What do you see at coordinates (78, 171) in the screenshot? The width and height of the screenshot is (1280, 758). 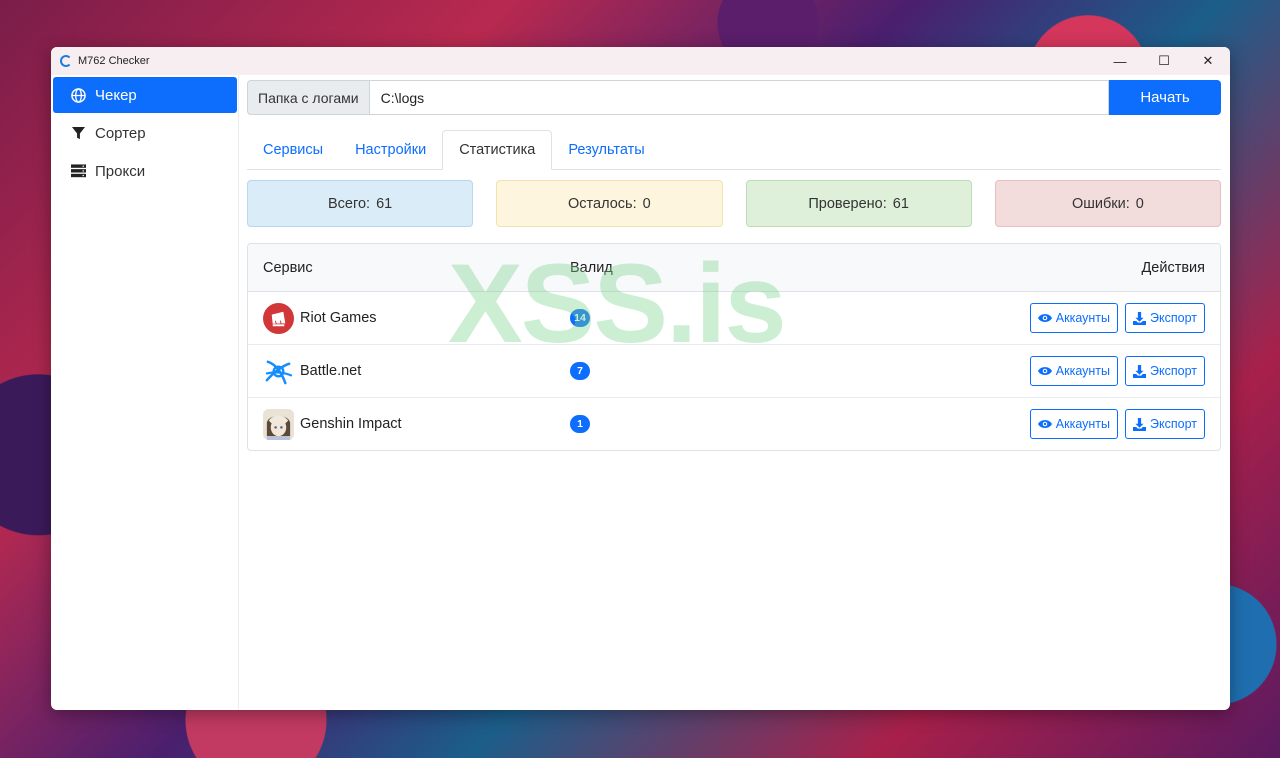 I see `server-icon` at bounding box center [78, 171].